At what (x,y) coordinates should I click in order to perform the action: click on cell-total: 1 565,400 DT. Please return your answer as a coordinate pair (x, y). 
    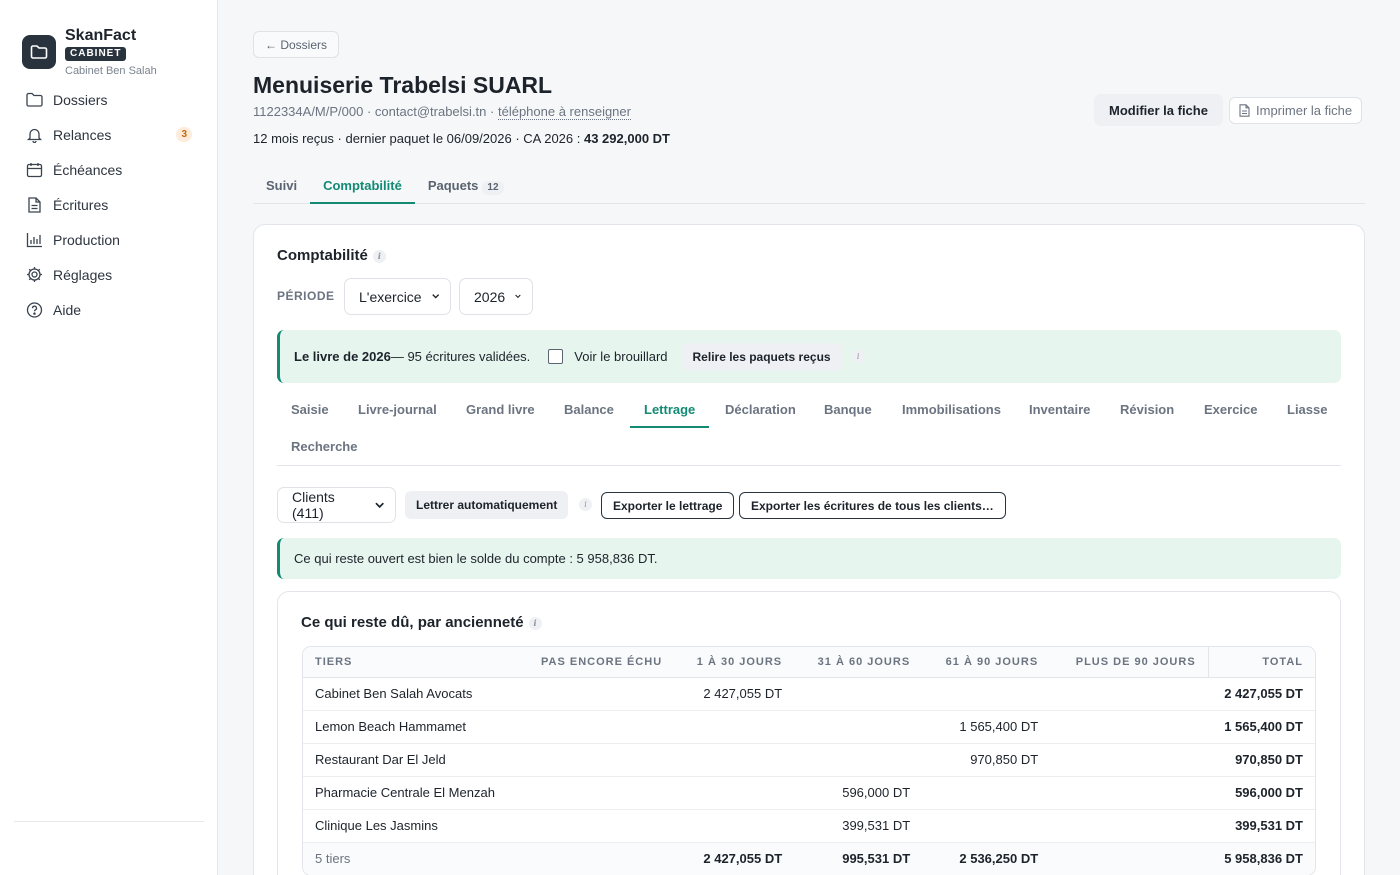
    Looking at the image, I should click on (1261, 727).